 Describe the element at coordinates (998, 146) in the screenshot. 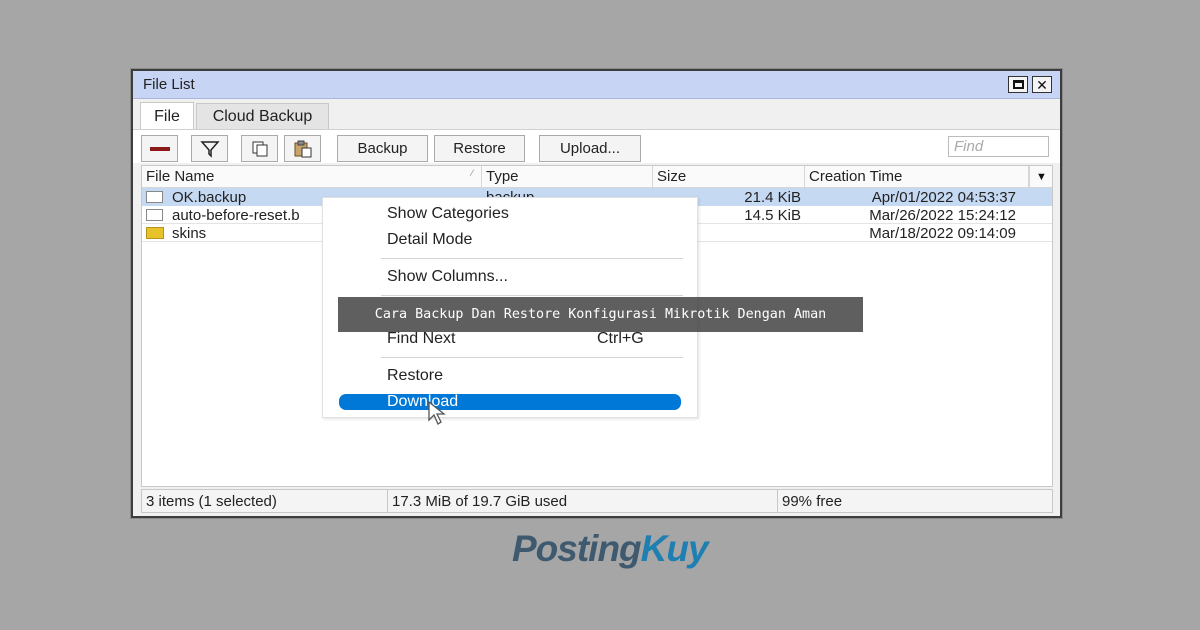

I see `find-input` at that location.